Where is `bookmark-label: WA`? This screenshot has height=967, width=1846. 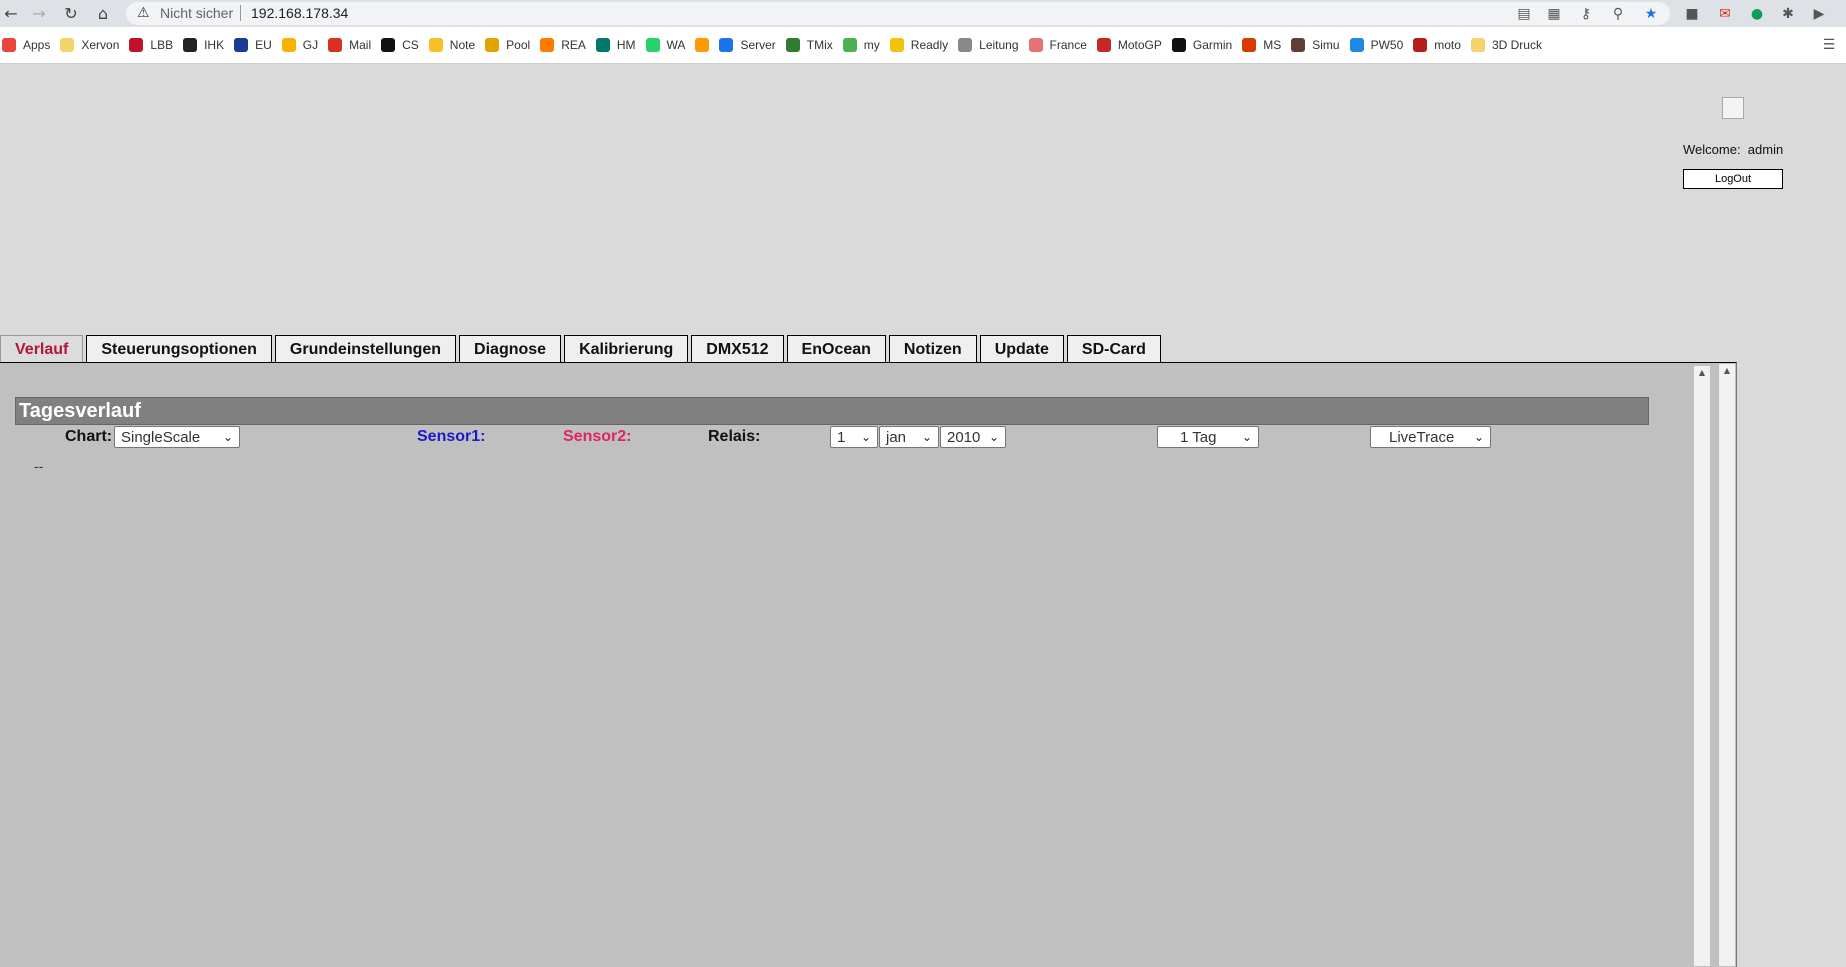
bookmark-label: WA is located at coordinates (676, 45).